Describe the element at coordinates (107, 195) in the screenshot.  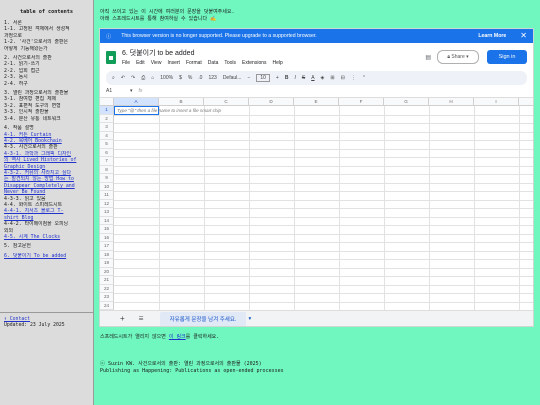
I see `row-header: 11` at that location.